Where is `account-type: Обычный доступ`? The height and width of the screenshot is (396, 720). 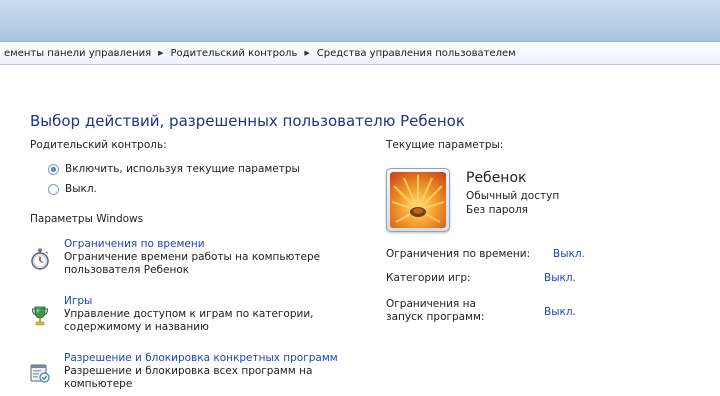
account-type: Обычный доступ is located at coordinates (513, 196).